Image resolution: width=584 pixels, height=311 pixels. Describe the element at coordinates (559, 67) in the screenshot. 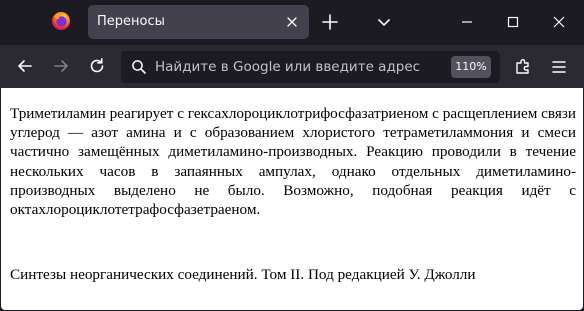

I see `hamburger-menu-icon` at that location.